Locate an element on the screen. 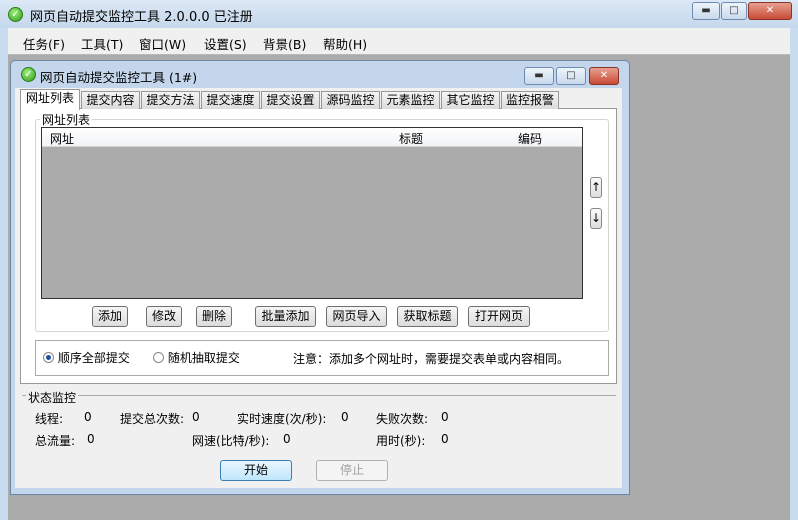  radio-sequential: 顺序全部提交 is located at coordinates (86, 357).